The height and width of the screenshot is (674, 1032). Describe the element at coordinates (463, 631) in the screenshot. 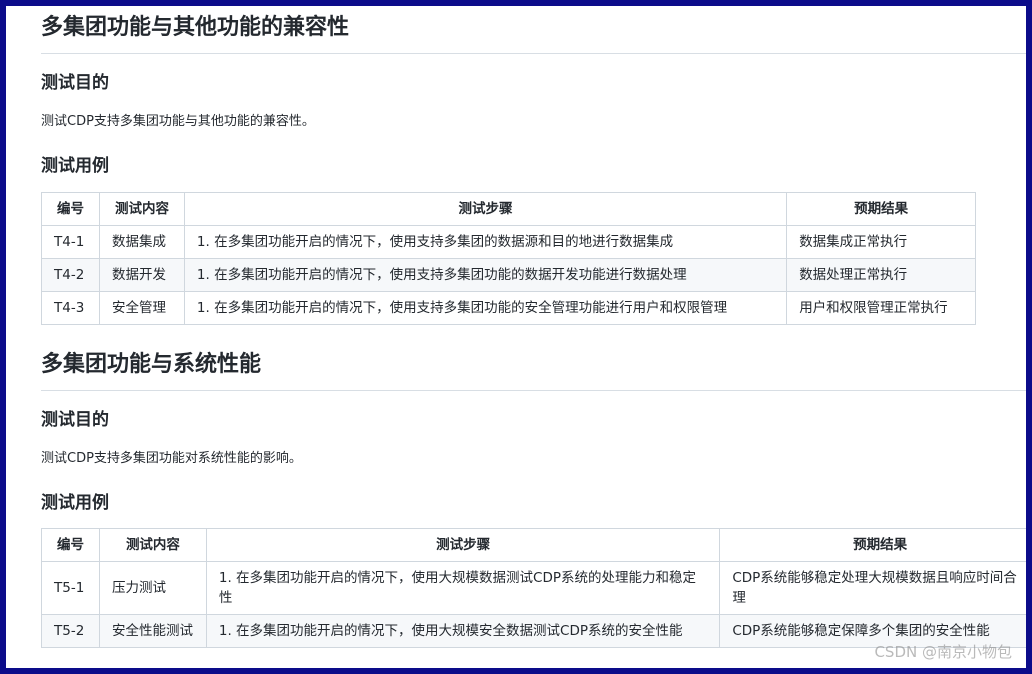

I see `cell-steps: 1. 在多集团功能开启的情况下，使用大规模安全数据测试CDP系统的安全性能` at that location.